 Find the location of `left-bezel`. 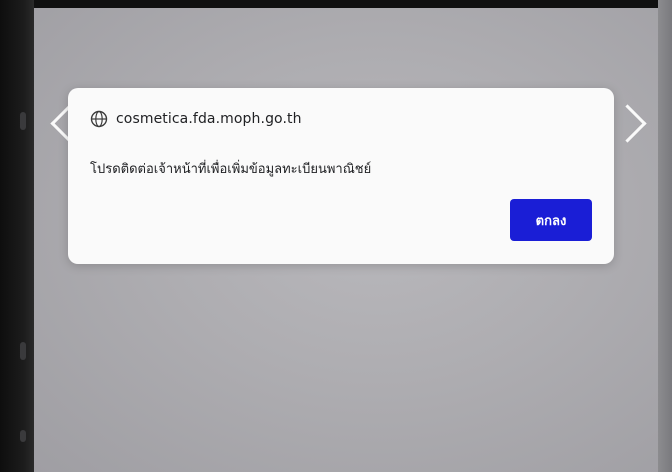

left-bezel is located at coordinates (17, 236).